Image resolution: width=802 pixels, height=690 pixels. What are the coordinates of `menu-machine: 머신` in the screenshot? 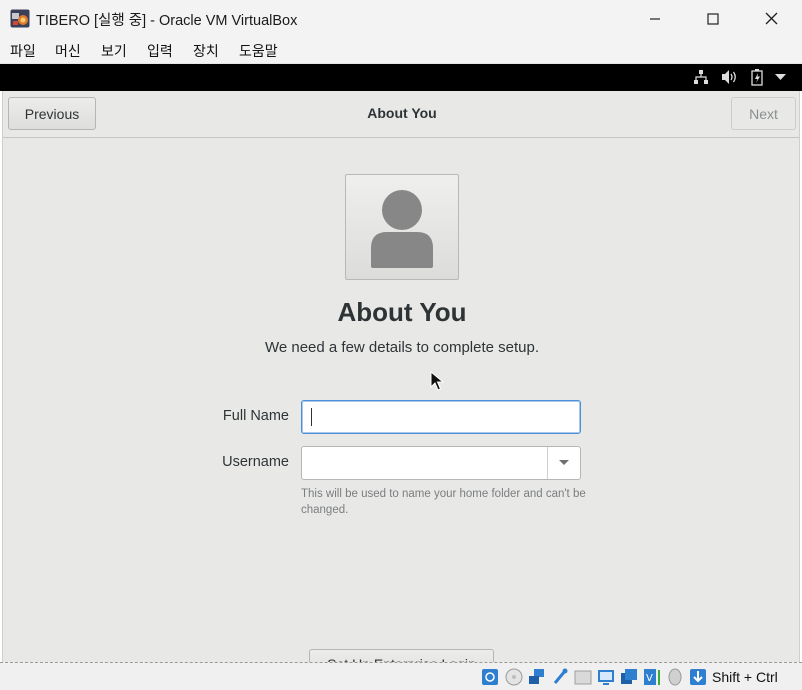 It's located at (68, 51).